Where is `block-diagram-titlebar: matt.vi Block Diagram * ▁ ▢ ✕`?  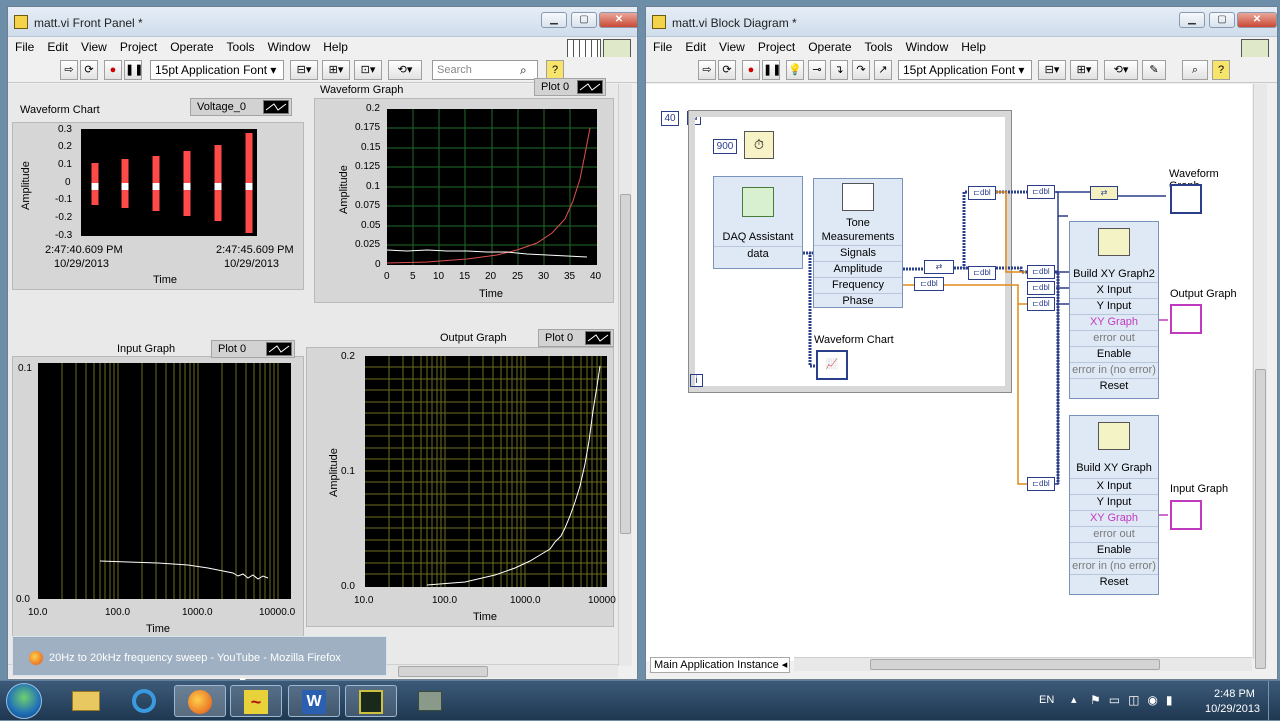 block-diagram-titlebar: matt.vi Block Diagram * ▁ ▢ ✕ is located at coordinates (961, 22).